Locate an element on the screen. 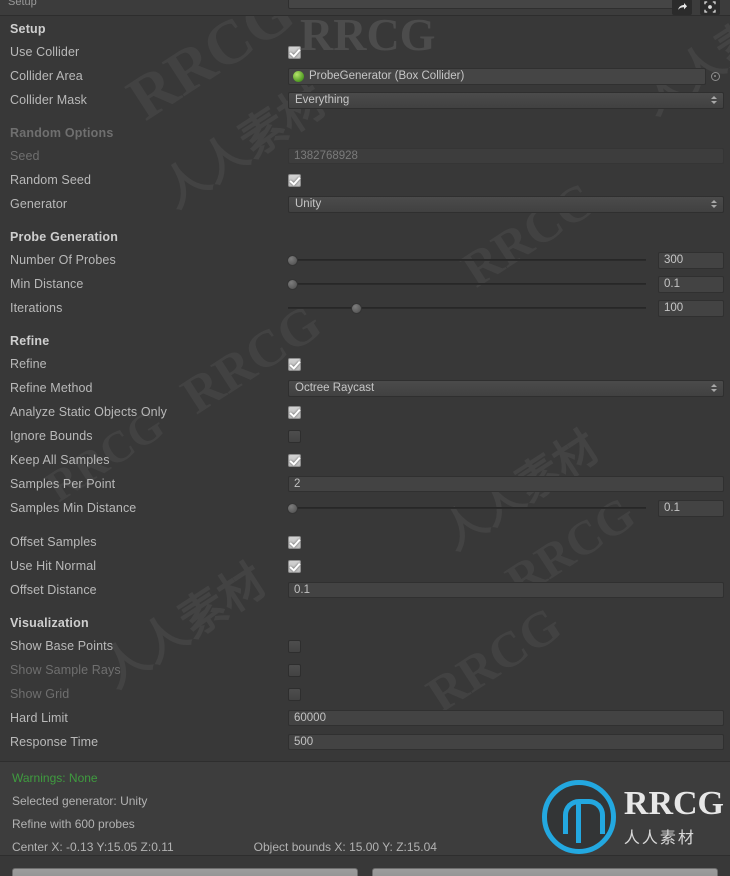 The width and height of the screenshot is (730, 876). section-header-refine: Refine is located at coordinates (30, 341).